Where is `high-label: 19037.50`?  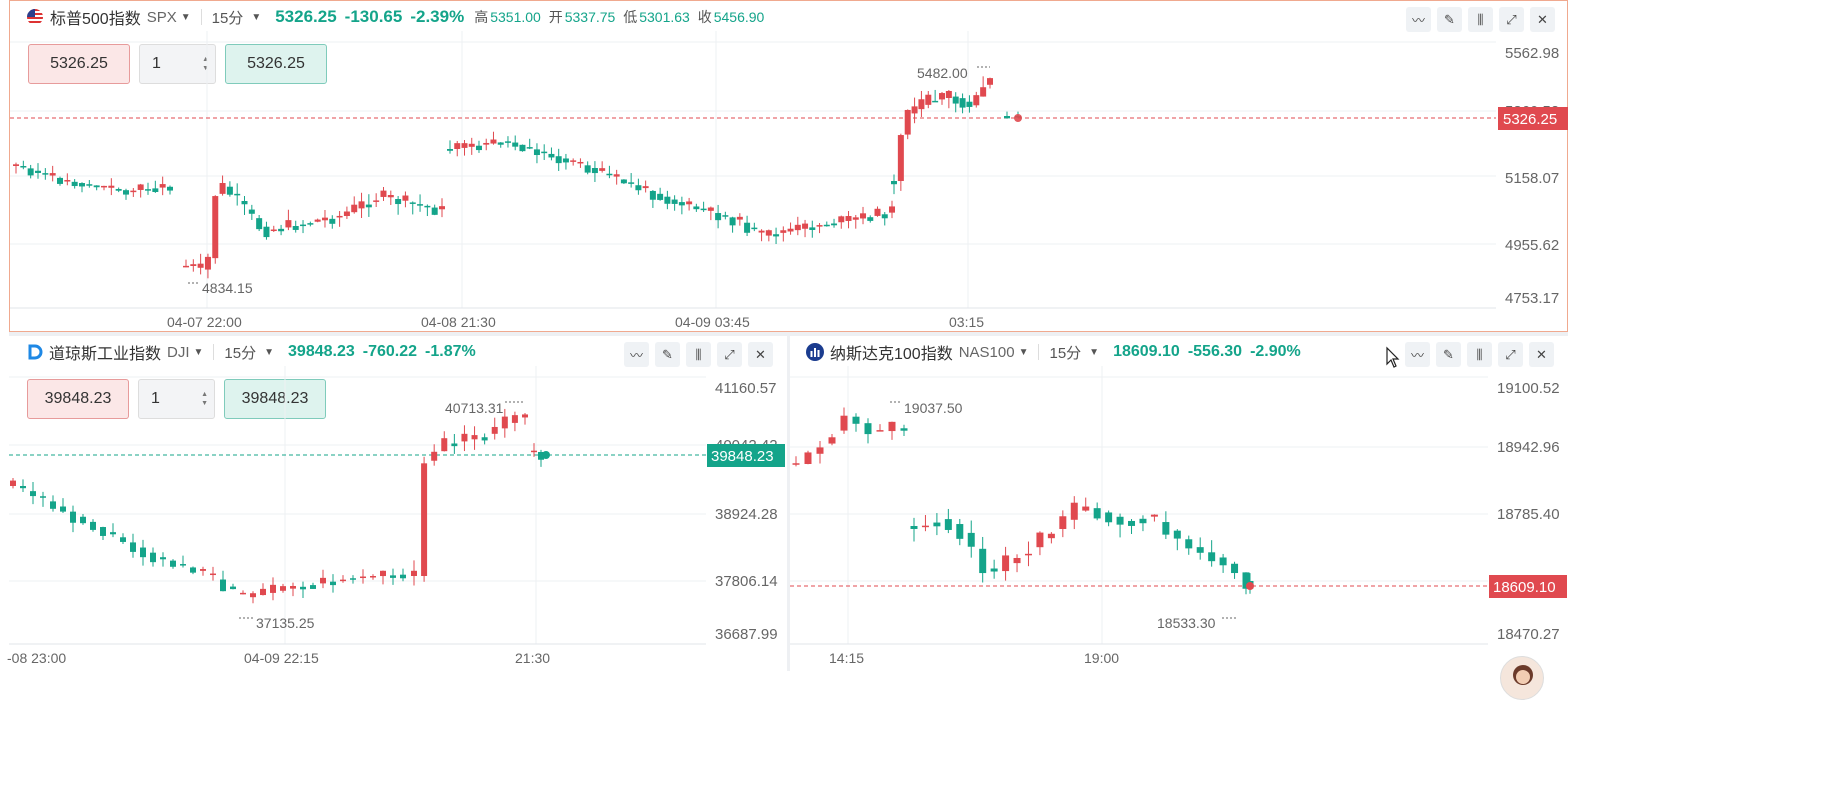
high-label: 19037.50 is located at coordinates (933, 408).